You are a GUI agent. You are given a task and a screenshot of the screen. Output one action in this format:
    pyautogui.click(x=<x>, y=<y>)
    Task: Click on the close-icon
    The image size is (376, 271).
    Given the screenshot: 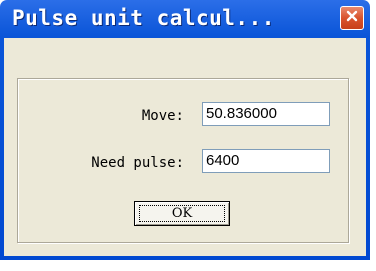 What is the action you would take?
    pyautogui.click(x=352, y=18)
    